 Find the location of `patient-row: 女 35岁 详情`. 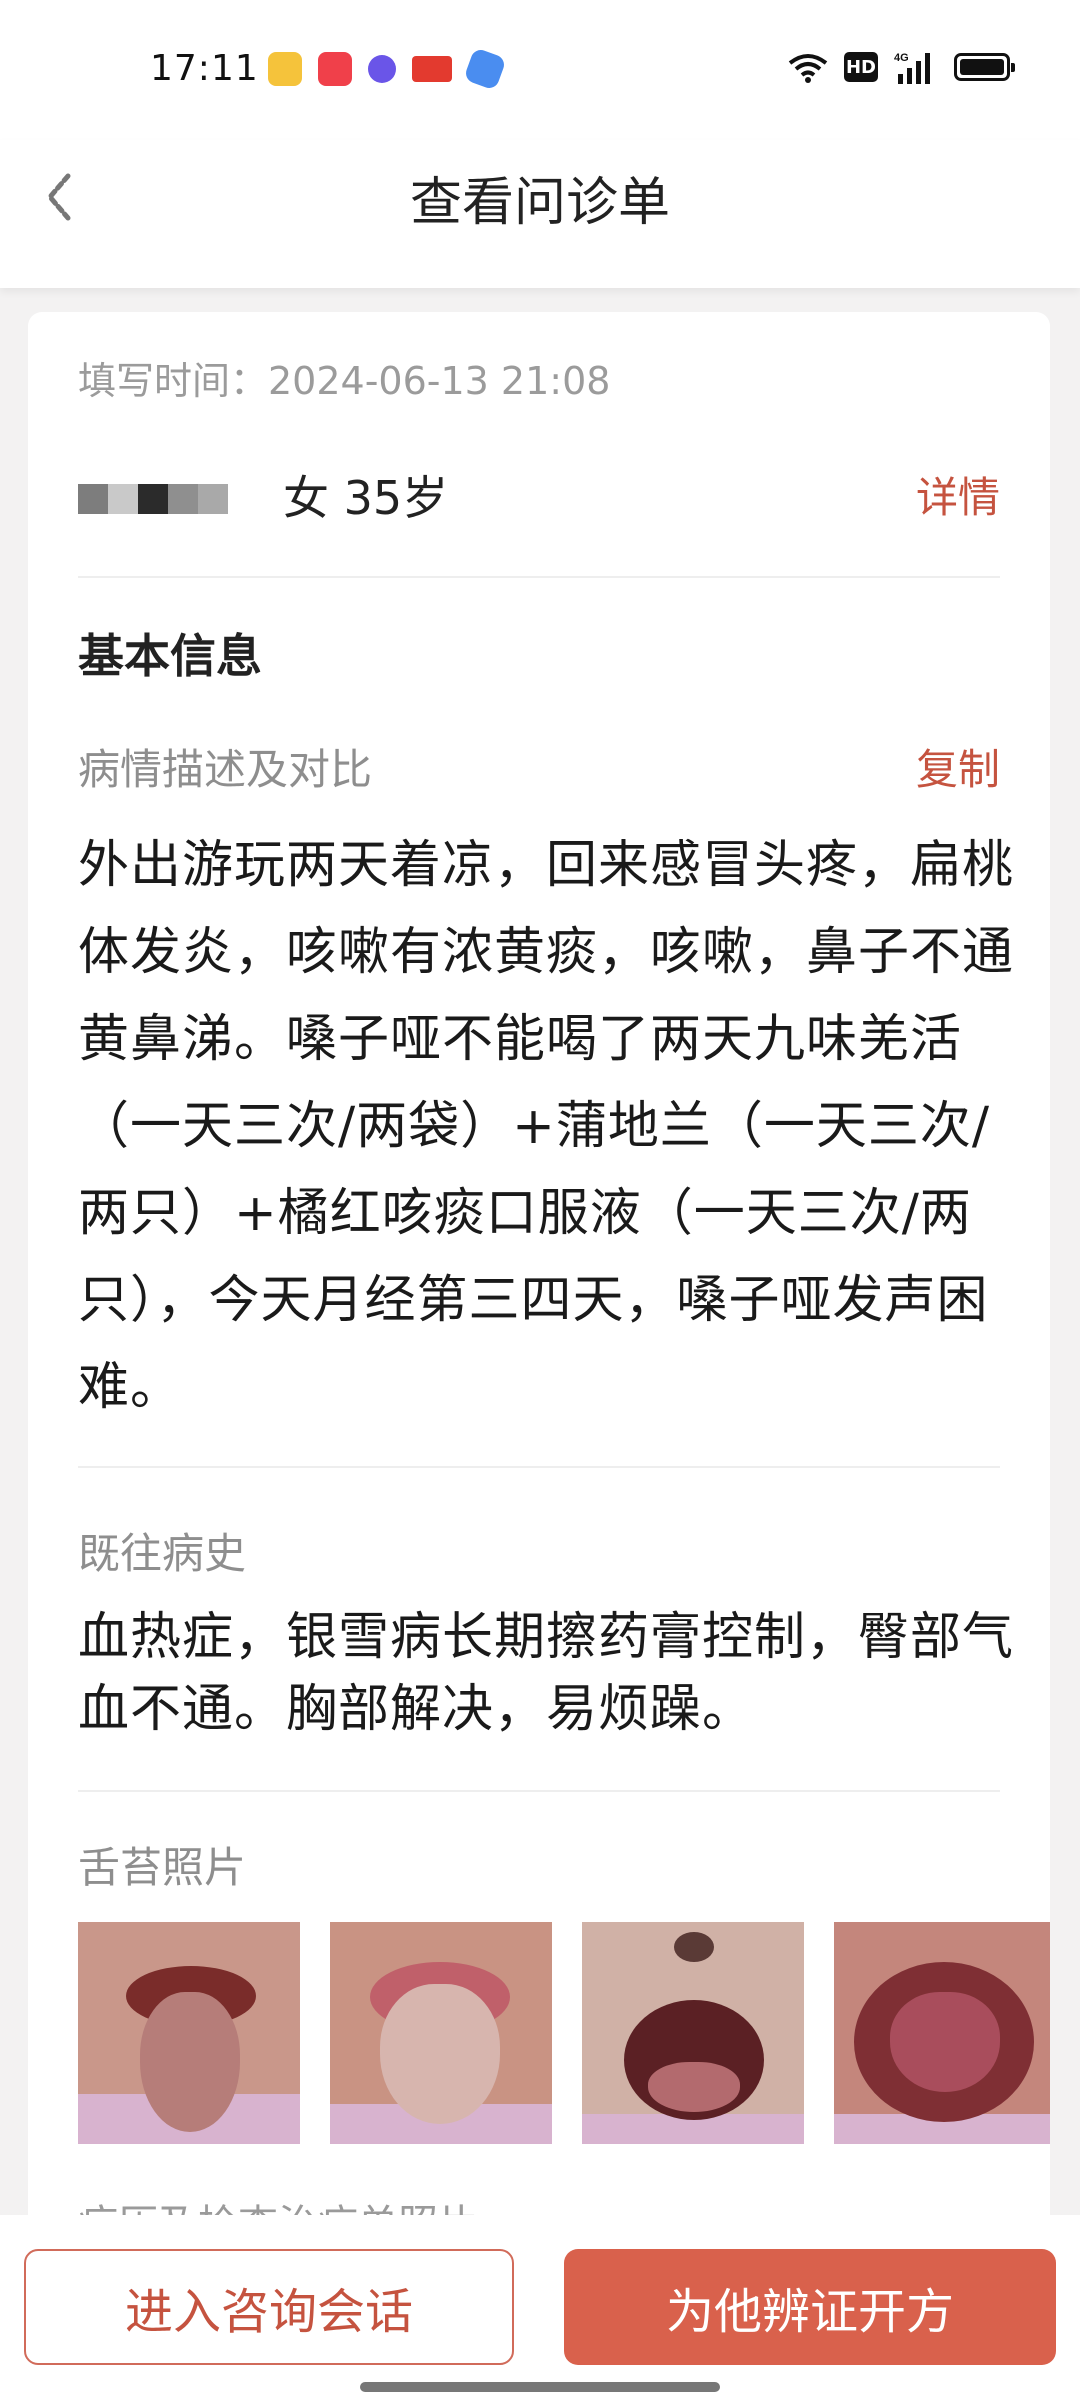

patient-row: 女 35岁 详情 is located at coordinates (539, 512).